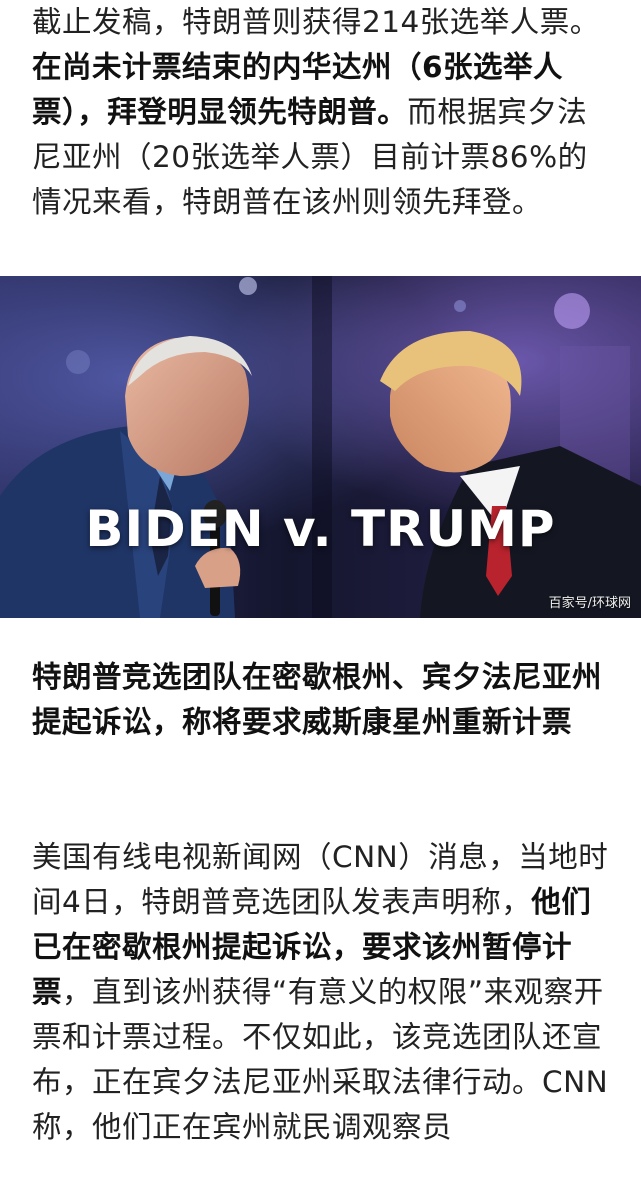 The width and height of the screenshot is (641, 1185). I want to click on intro-lead-text: 截止发稿，特朗普则获得214张选举人票。, so click(316, 22).